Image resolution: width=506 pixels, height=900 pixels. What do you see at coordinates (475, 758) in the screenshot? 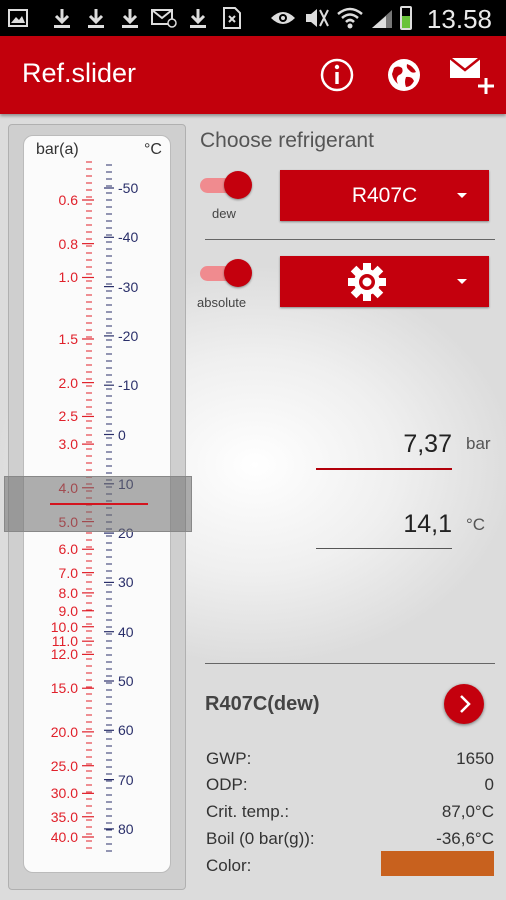
I see `gwp-value: 1650` at bounding box center [475, 758].